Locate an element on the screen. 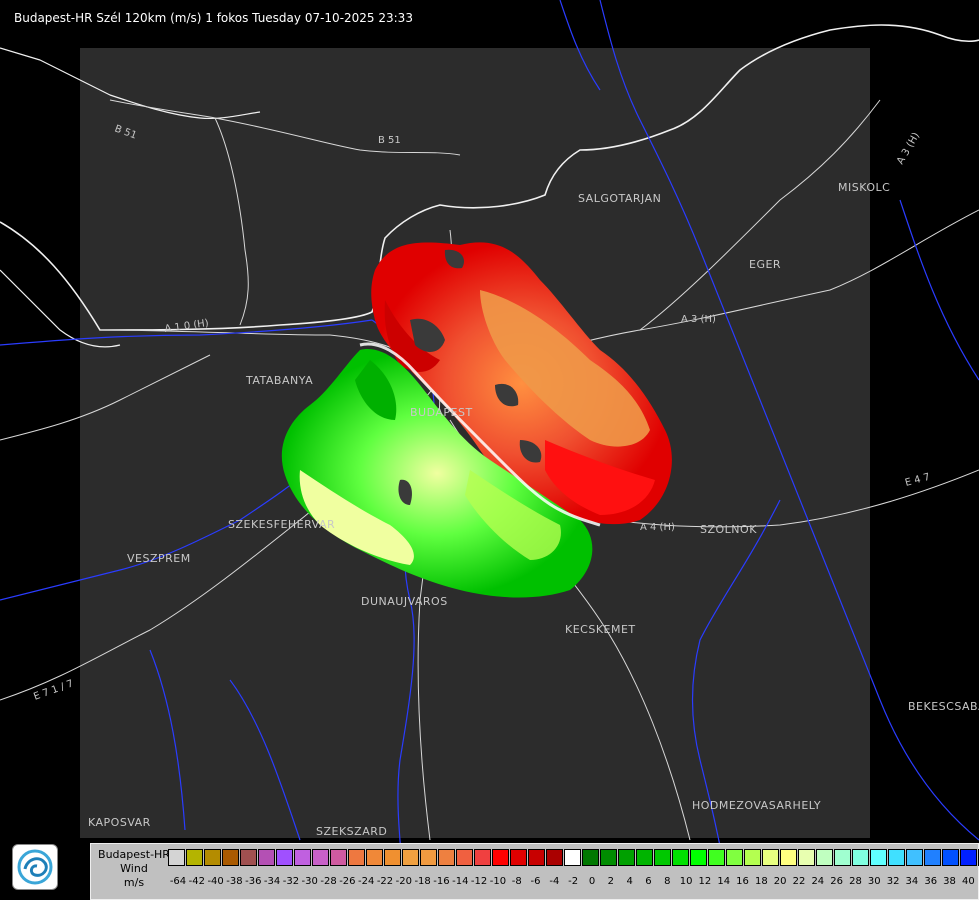 The width and height of the screenshot is (979, 900). legend-tick-label: -42 is located at coordinates (196, 881).